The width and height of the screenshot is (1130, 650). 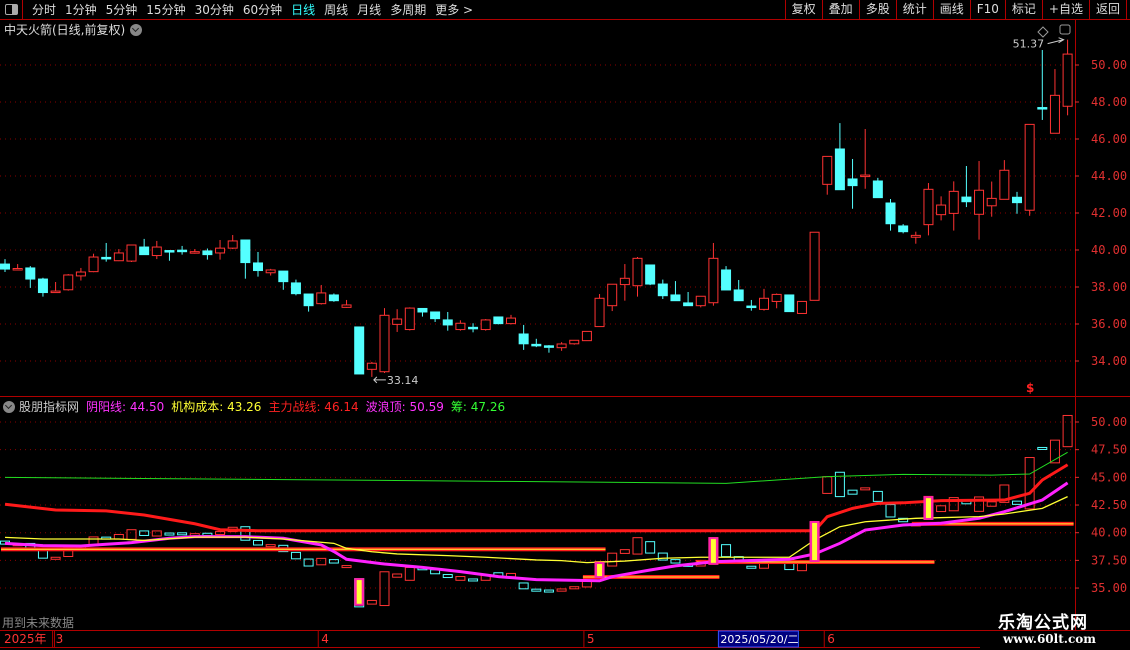 What do you see at coordinates (1109, 533) in the screenshot?
I see `indicator-y-tick-label: 40.00` at bounding box center [1109, 533].